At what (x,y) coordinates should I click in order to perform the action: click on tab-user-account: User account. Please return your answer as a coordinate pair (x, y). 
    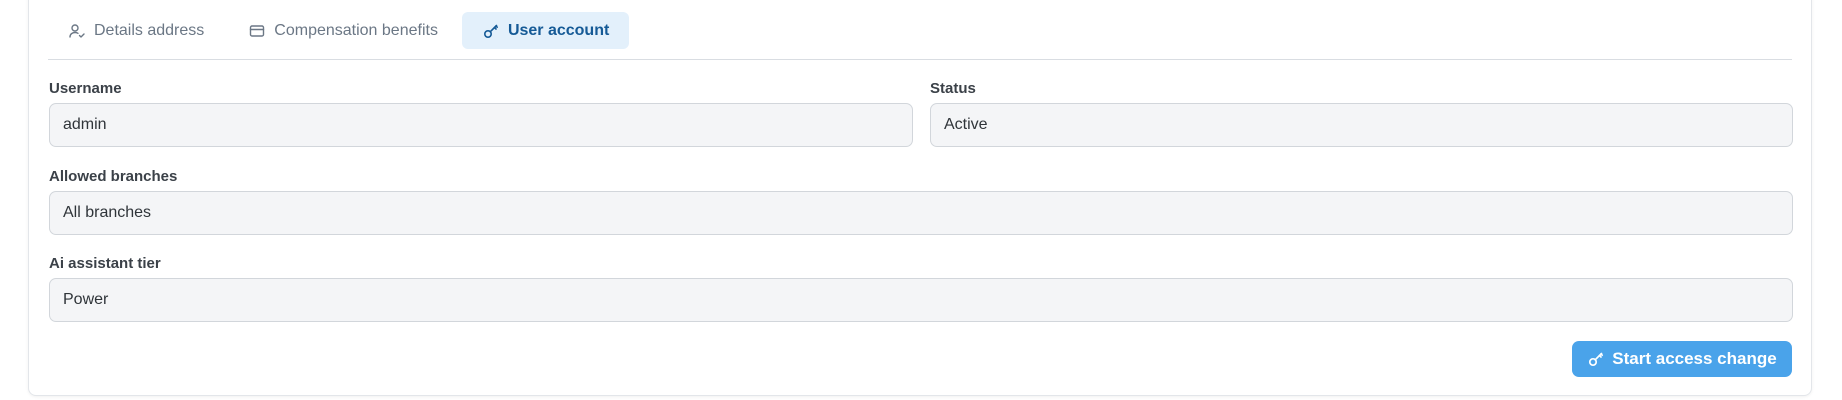
    Looking at the image, I should click on (545, 30).